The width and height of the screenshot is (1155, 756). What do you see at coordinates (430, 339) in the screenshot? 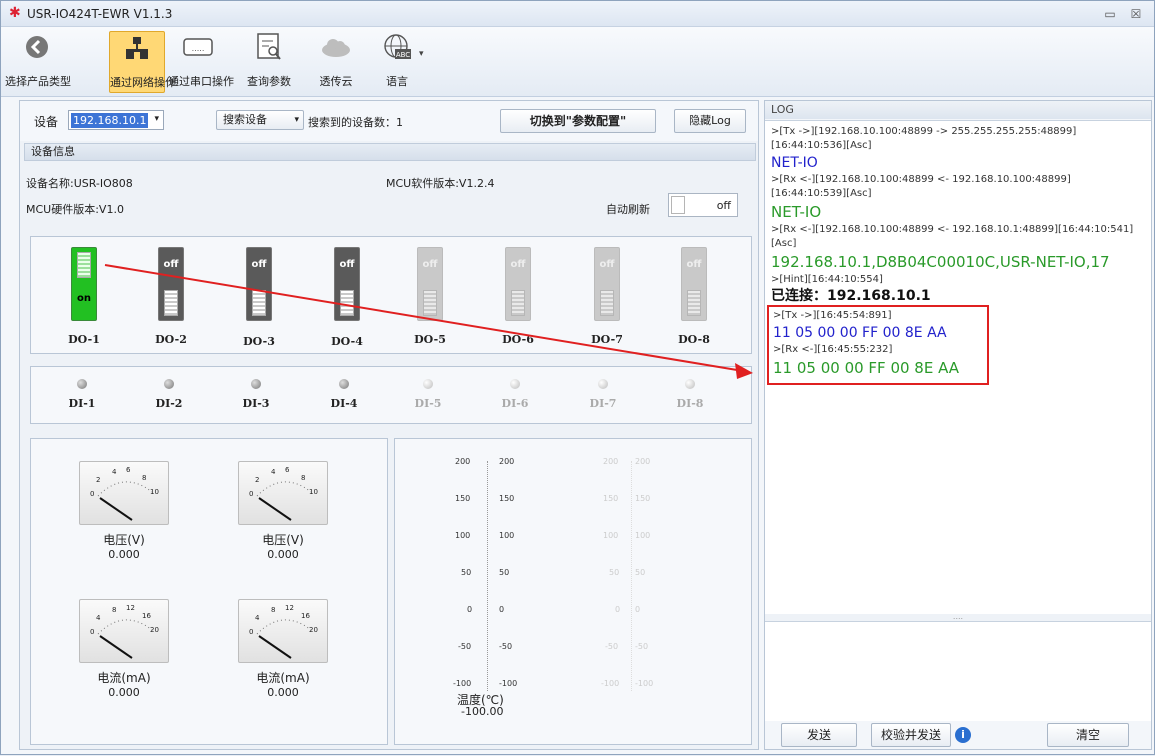
I see `do-label: DO-5` at bounding box center [430, 339].